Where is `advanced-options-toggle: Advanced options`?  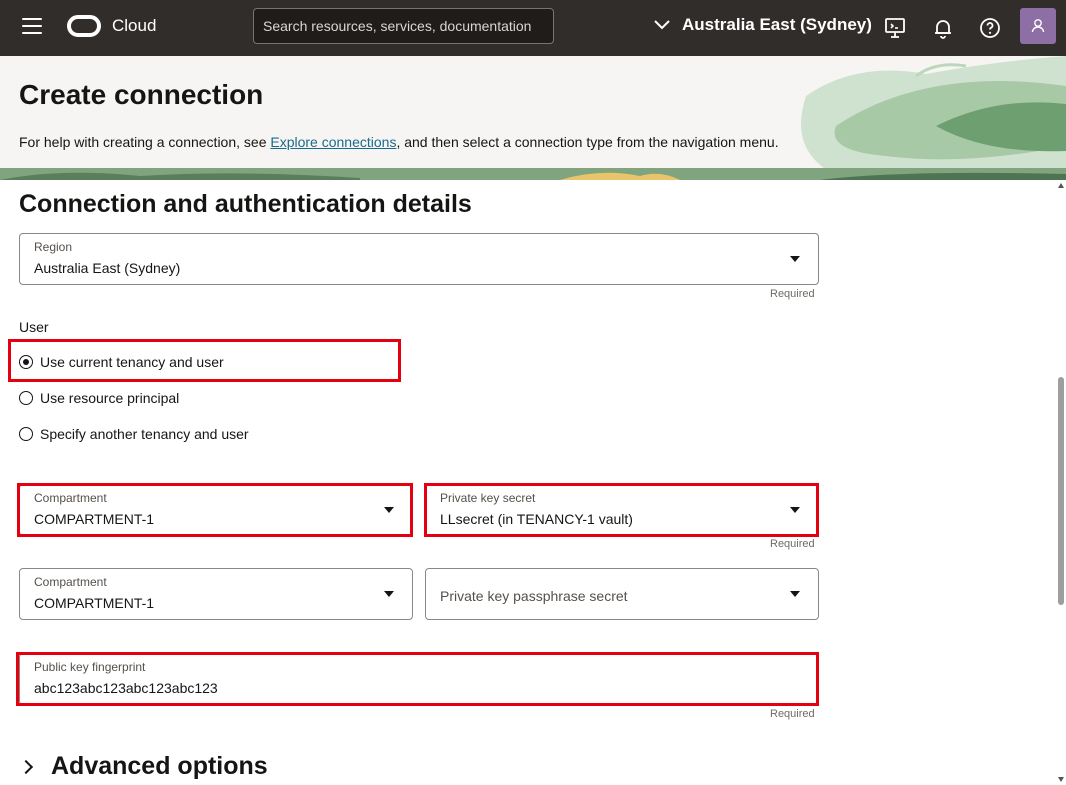
advanced-options-toggle: Advanced options is located at coordinates (143, 766).